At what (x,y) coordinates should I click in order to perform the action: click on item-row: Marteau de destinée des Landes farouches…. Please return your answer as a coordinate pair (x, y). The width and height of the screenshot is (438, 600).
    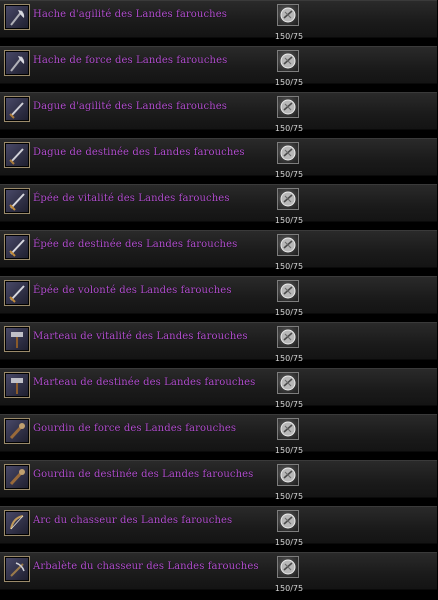
    Looking at the image, I should click on (219, 391).